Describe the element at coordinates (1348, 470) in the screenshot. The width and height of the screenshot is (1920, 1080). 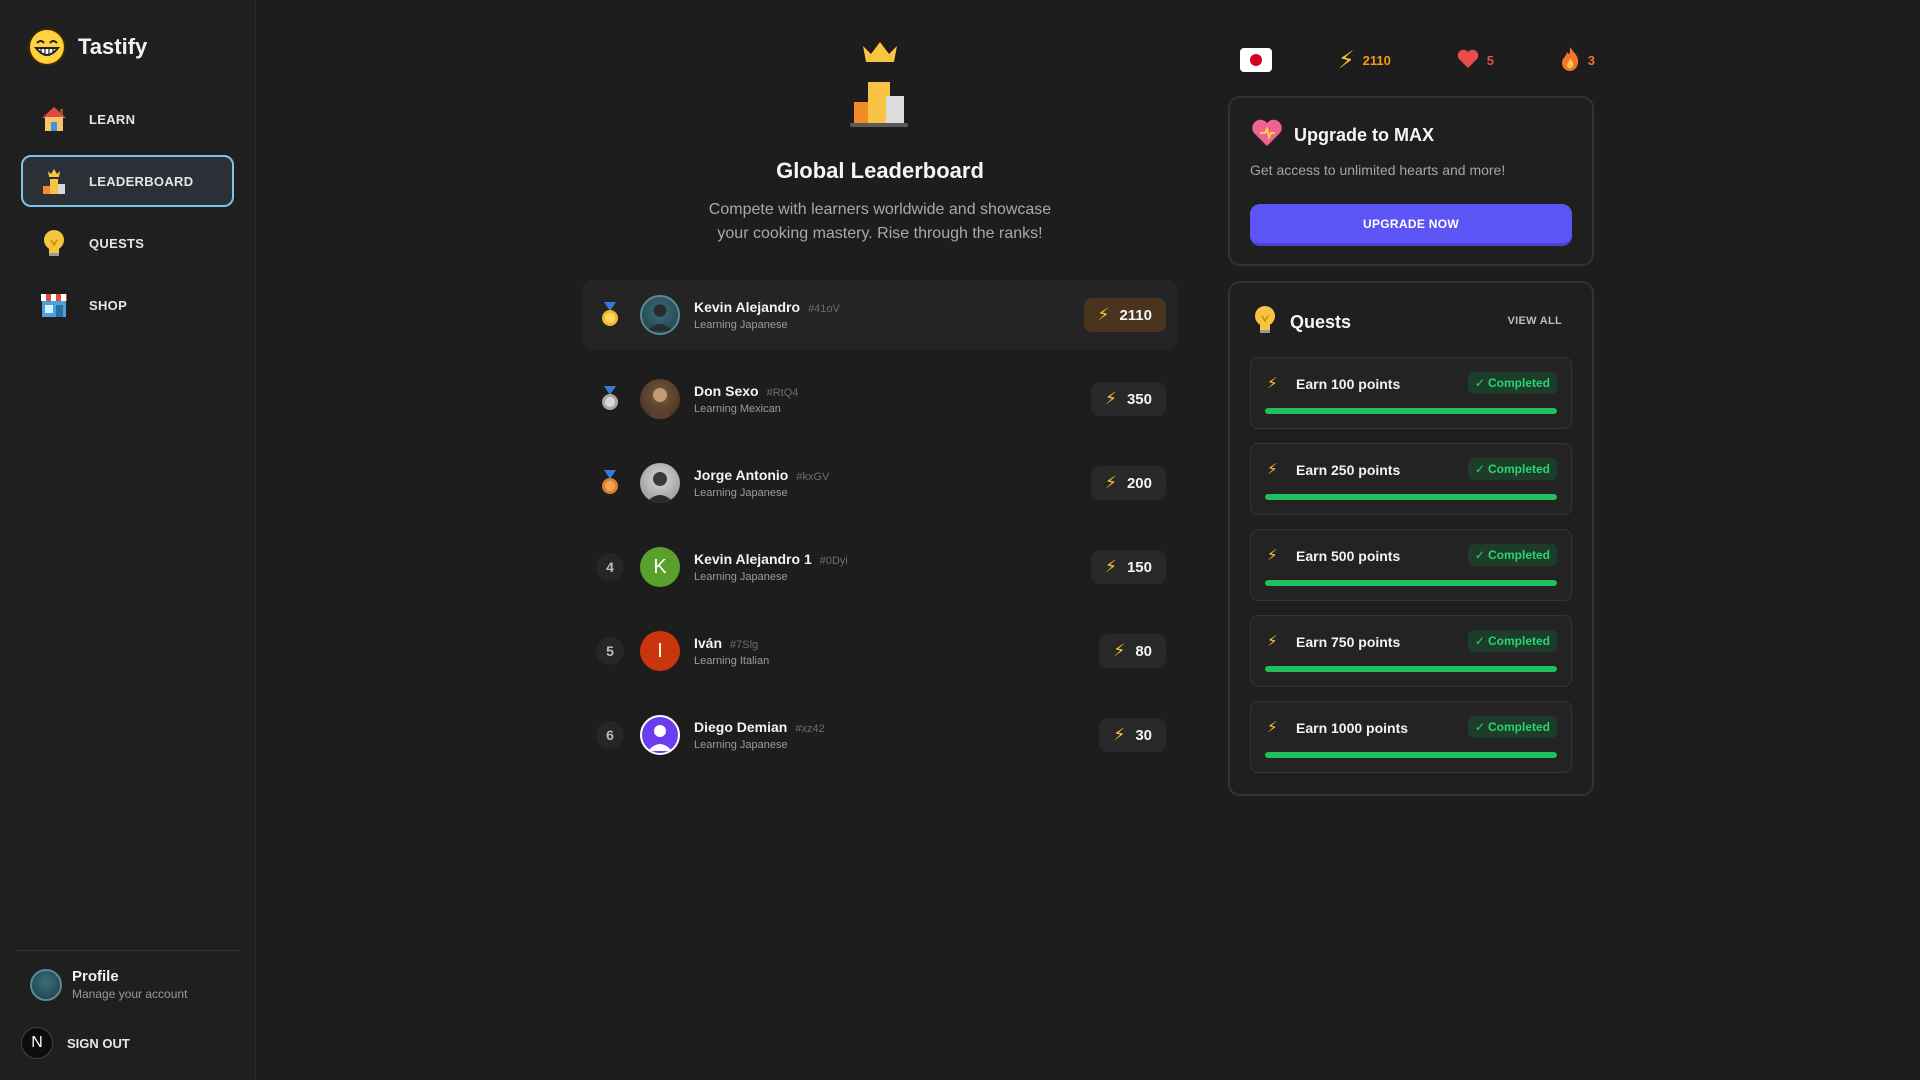
I see `quest-label: Earn 250 points` at that location.